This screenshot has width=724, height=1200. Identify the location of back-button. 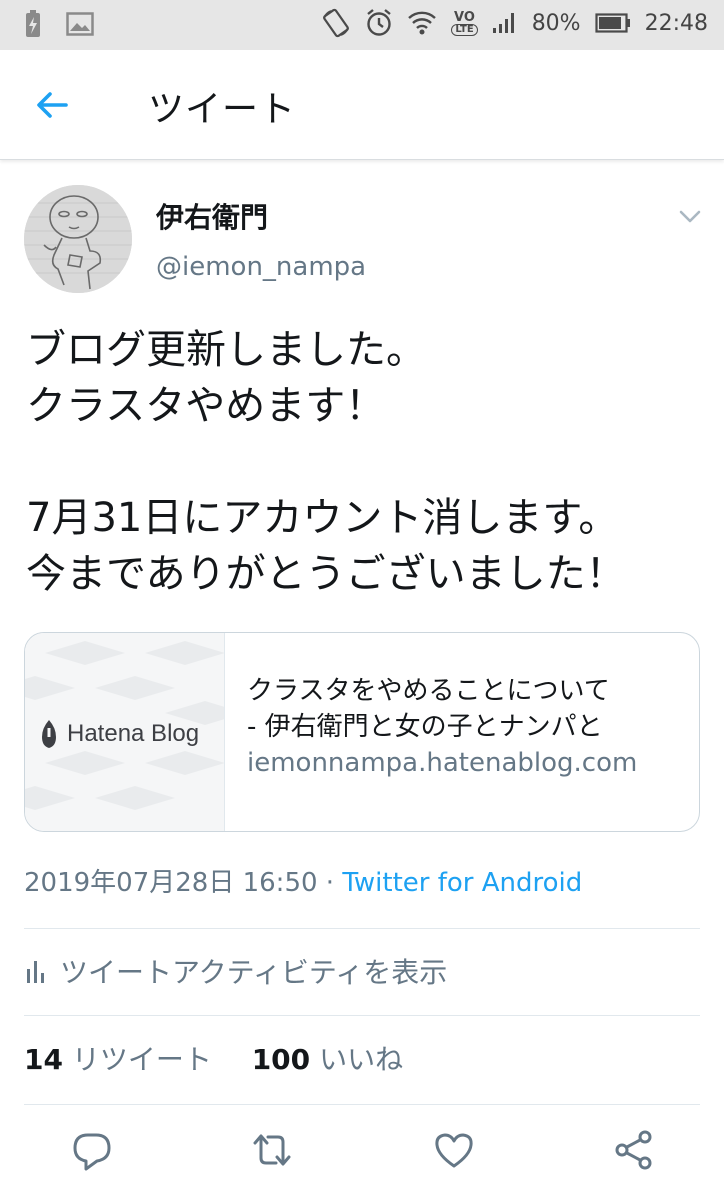
(52, 105).